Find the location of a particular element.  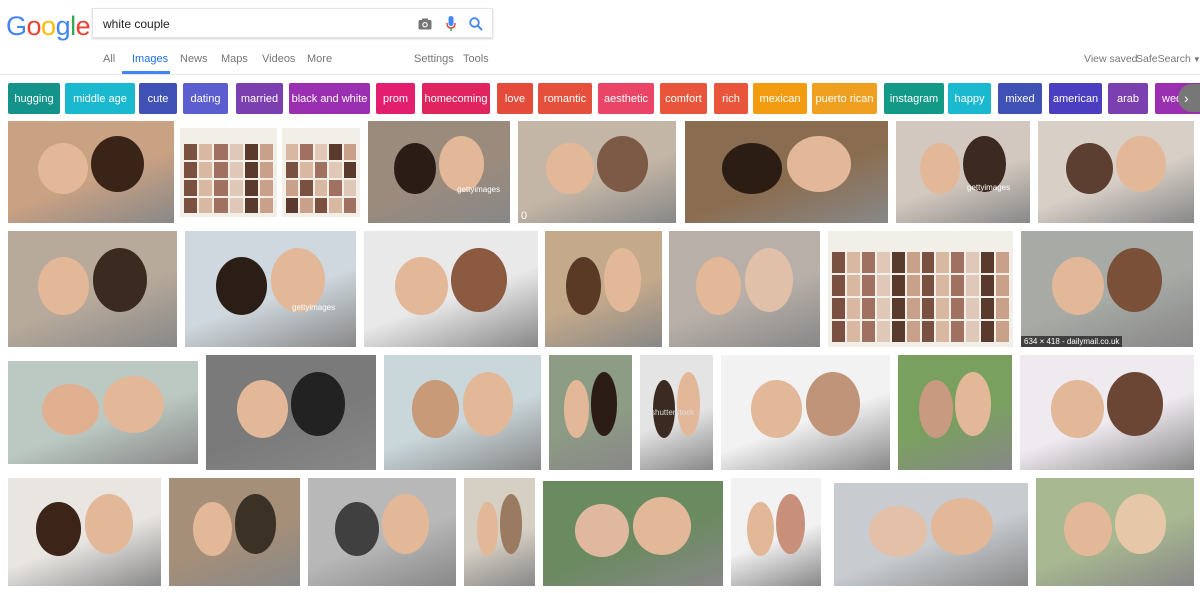

safesearch-label: SafeSearch is located at coordinates (1163, 59).